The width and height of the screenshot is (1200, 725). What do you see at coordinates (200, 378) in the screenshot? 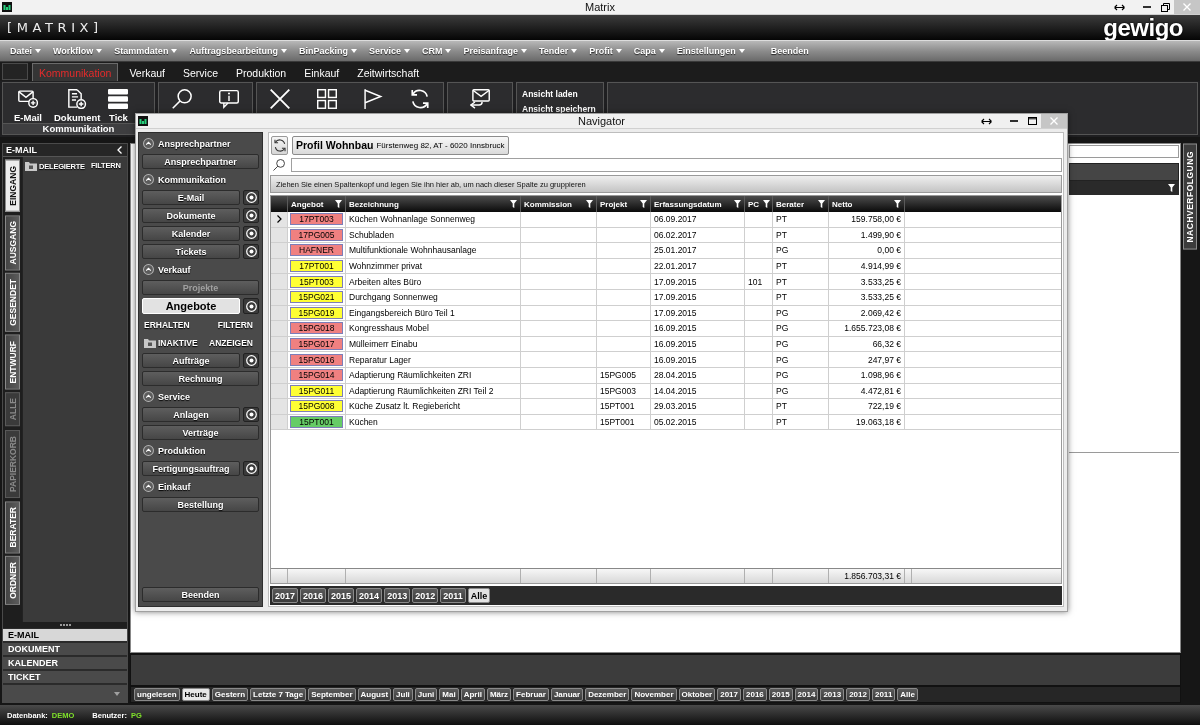
I see `navigator-button: Rechnung` at bounding box center [200, 378].